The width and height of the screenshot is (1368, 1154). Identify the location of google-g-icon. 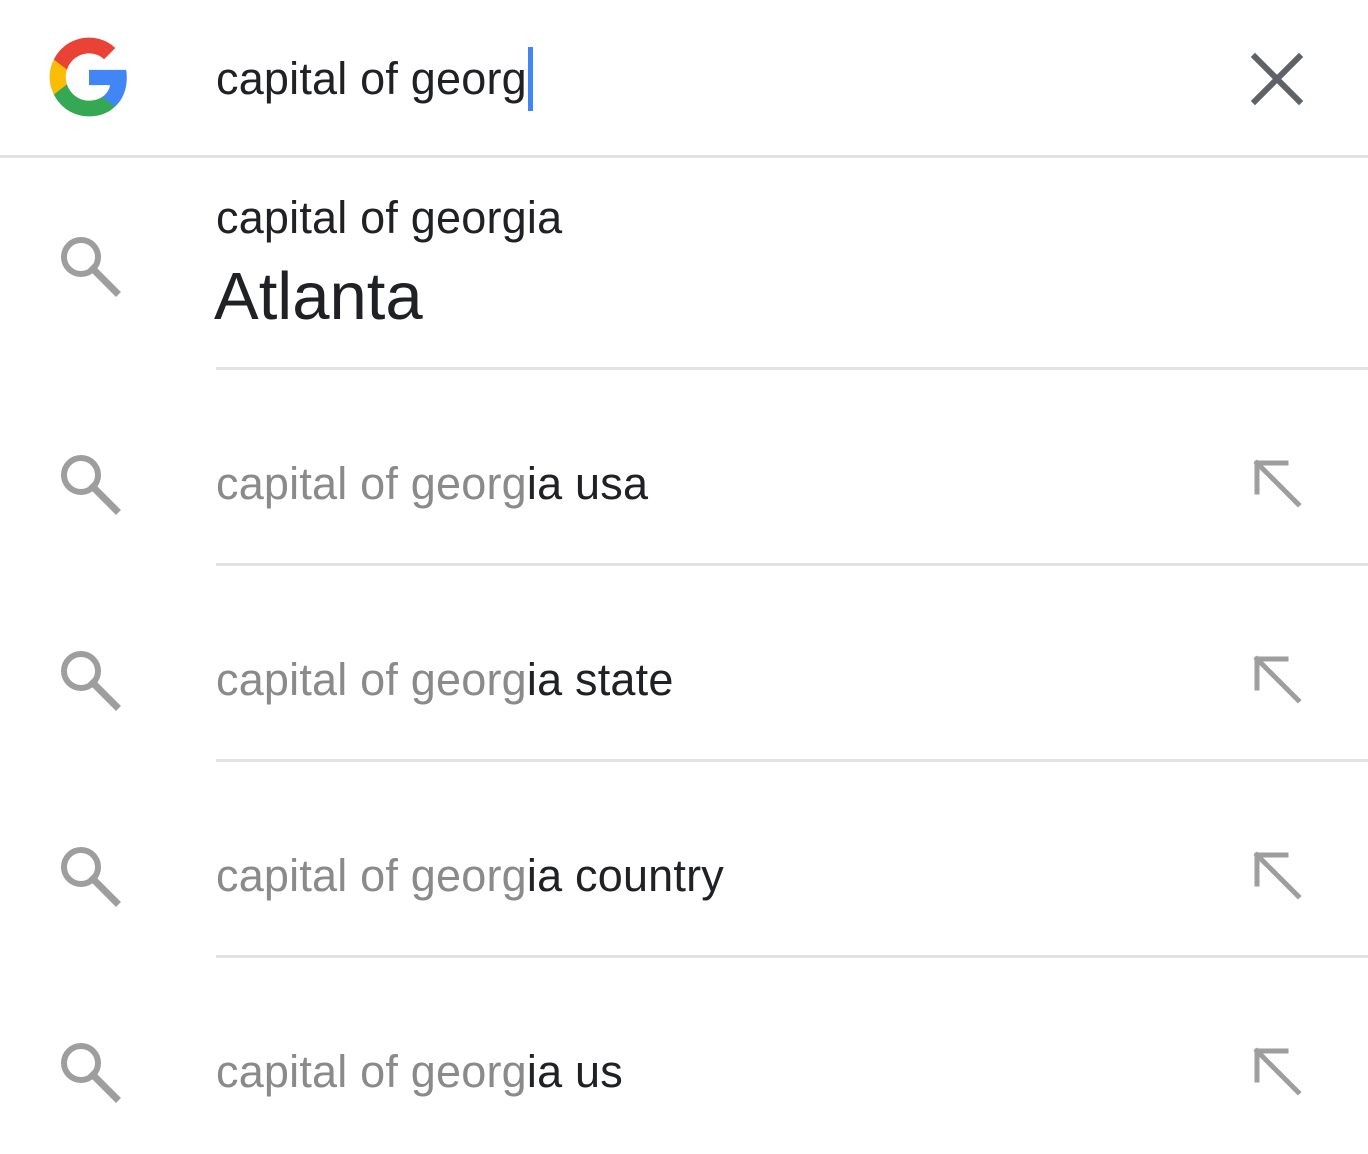
(89, 77).